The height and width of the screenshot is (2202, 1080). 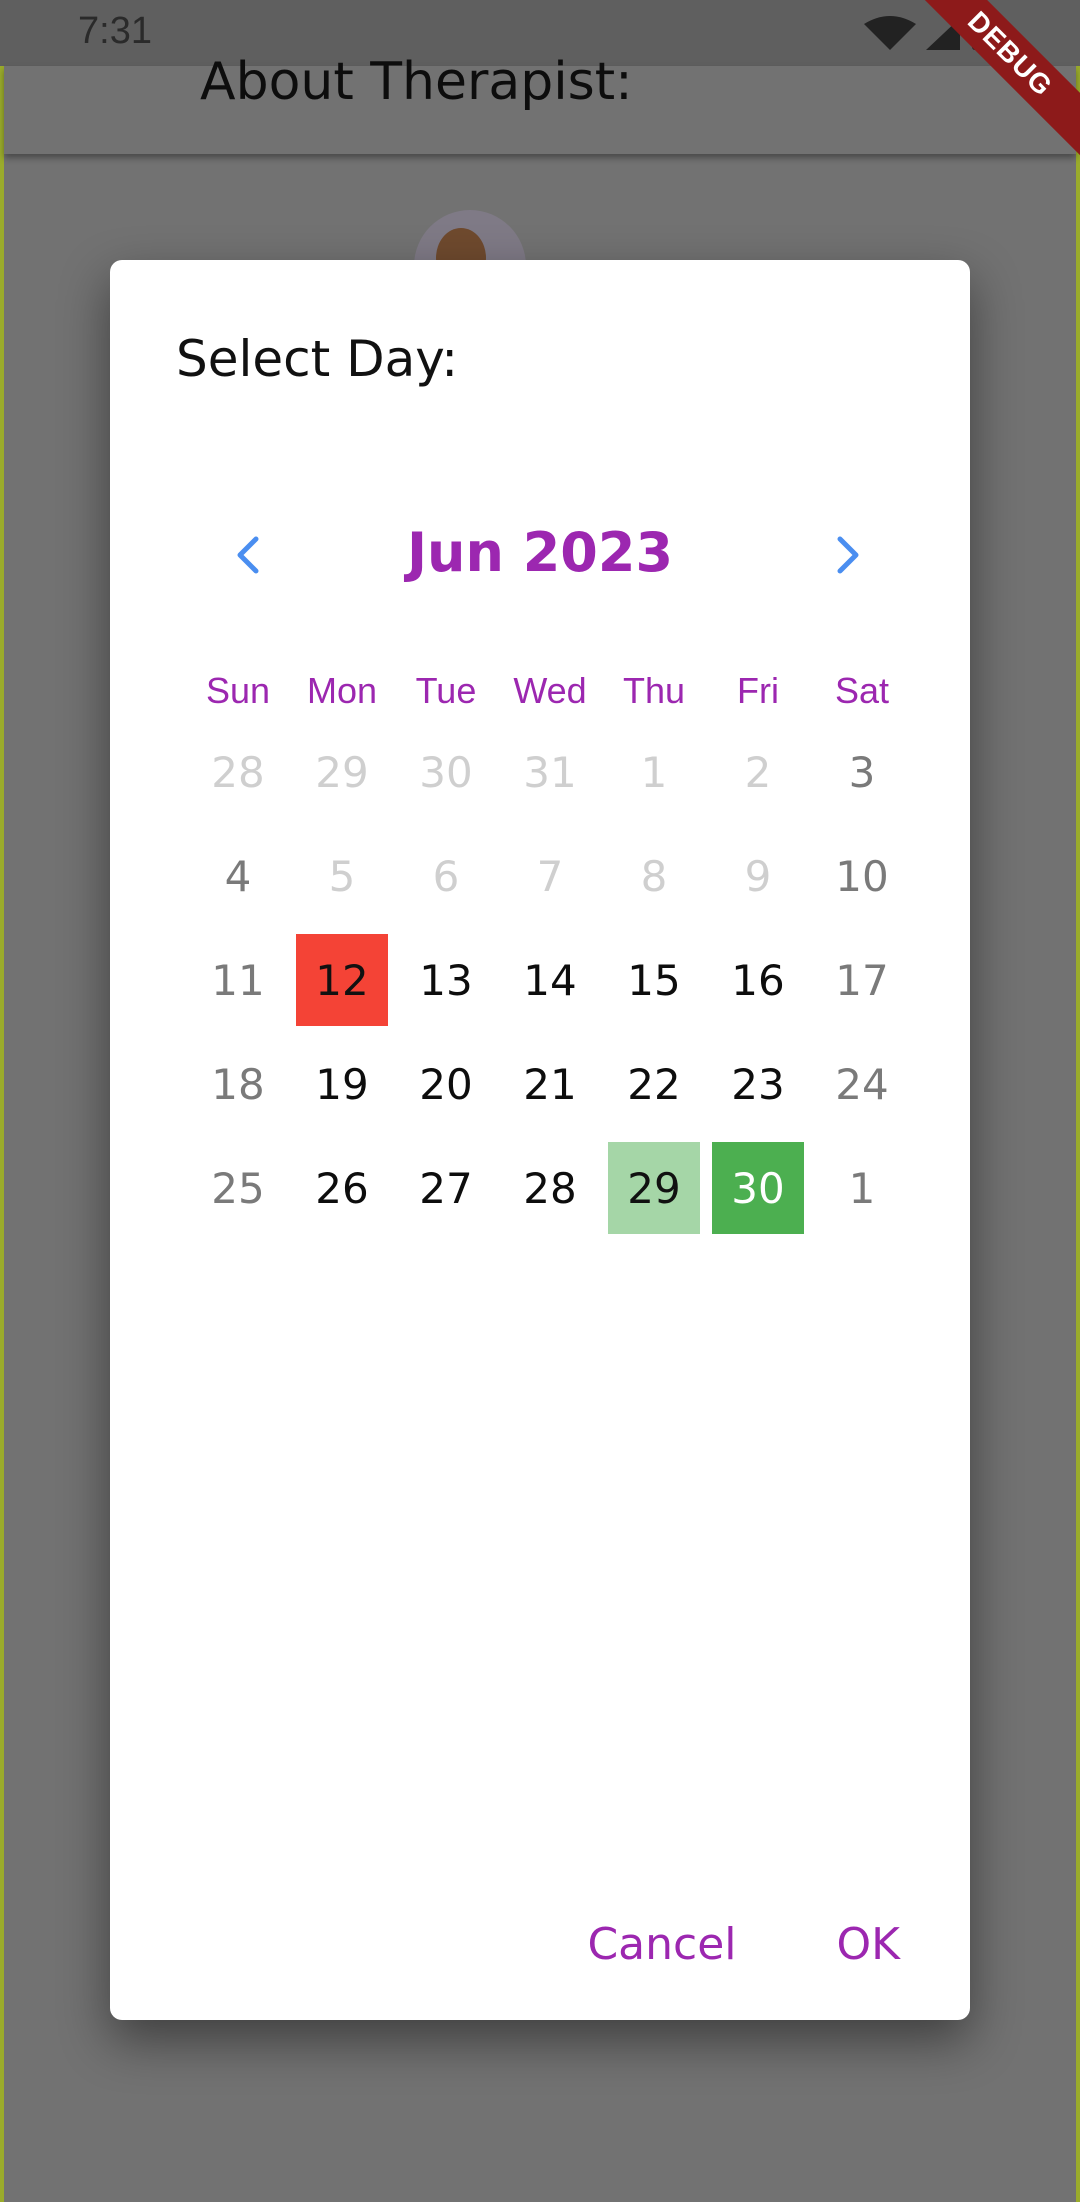 I want to click on calendar-day-label: 7, so click(x=550, y=876).